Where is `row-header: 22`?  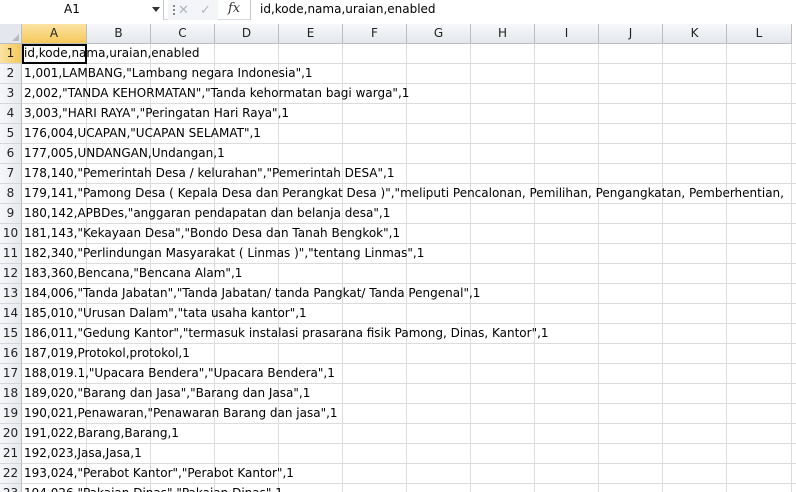 row-header: 22 is located at coordinates (11, 474).